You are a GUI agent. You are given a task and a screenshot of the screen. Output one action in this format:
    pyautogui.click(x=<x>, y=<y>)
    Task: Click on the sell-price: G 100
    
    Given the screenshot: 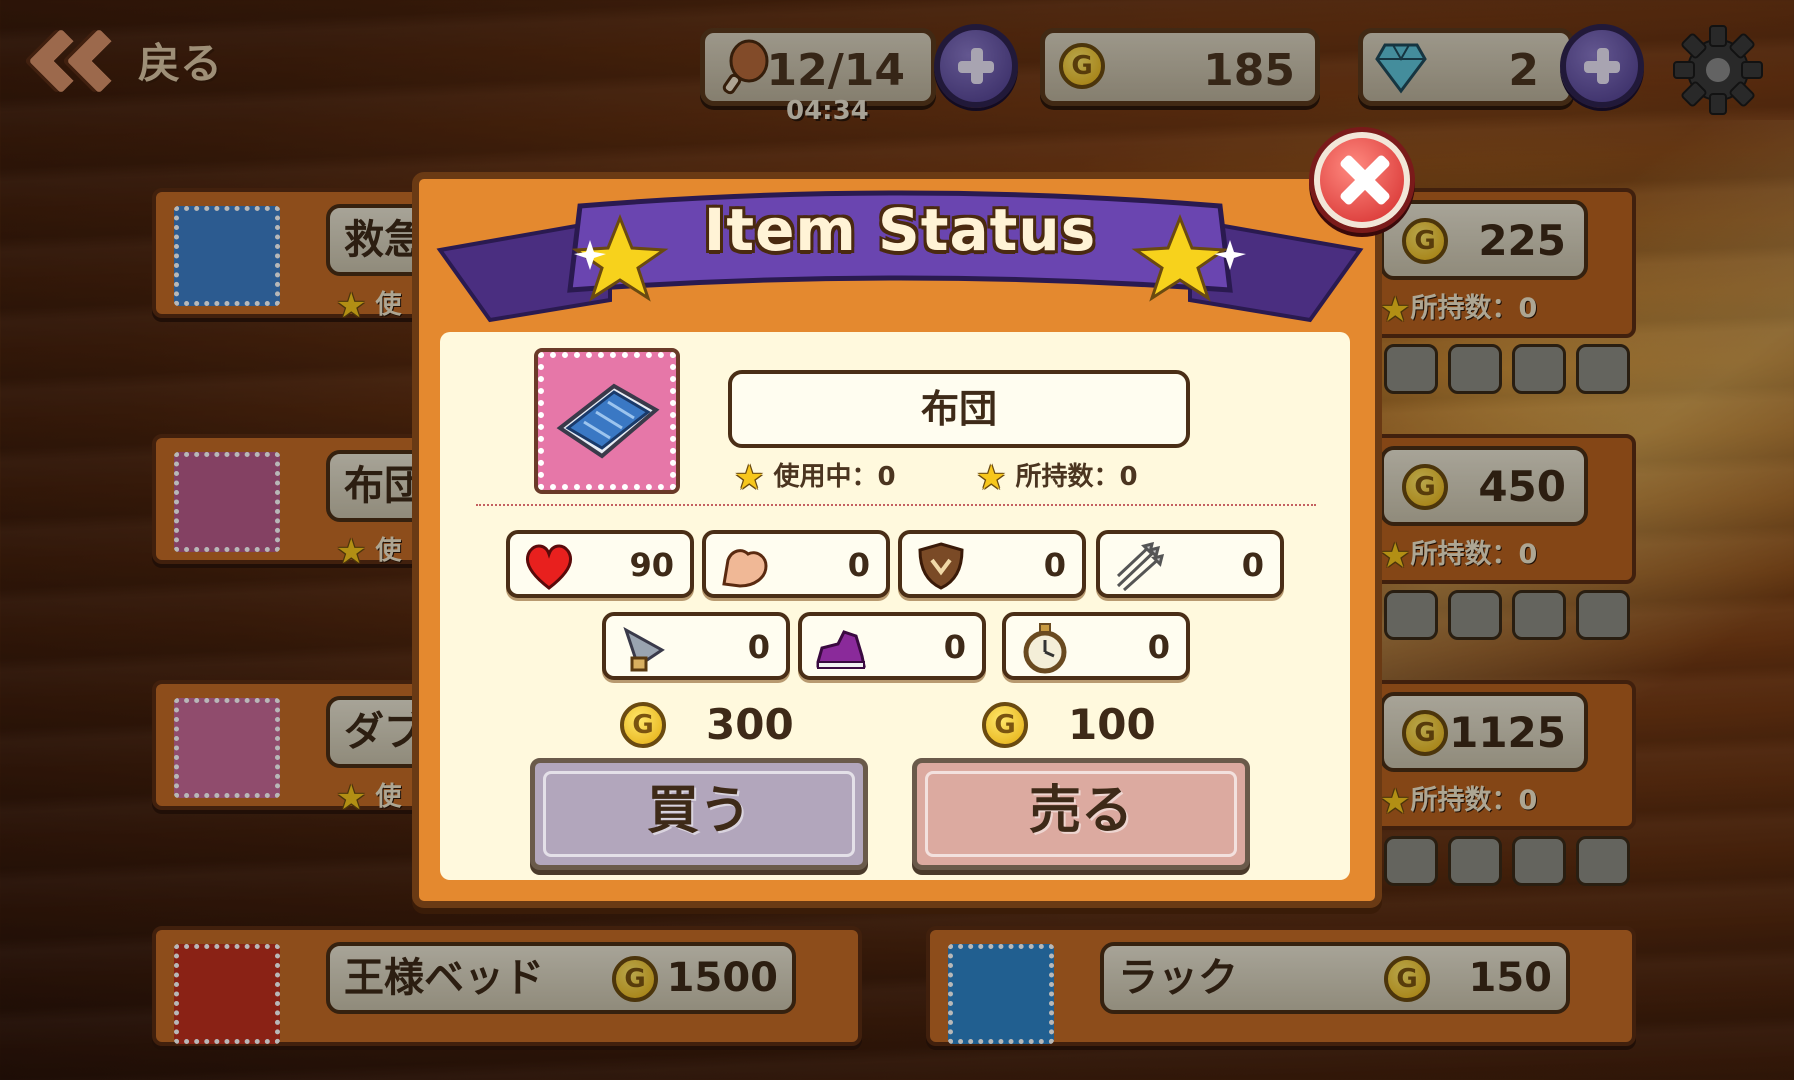 What is the action you would take?
    pyautogui.click(x=1069, y=724)
    